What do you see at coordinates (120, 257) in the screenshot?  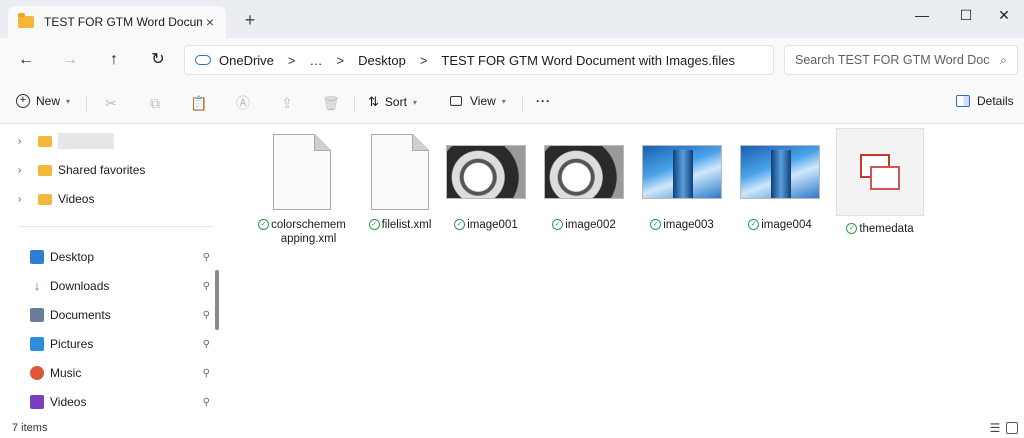 I see `quick-access-desktop: Desktop ⚲` at bounding box center [120, 257].